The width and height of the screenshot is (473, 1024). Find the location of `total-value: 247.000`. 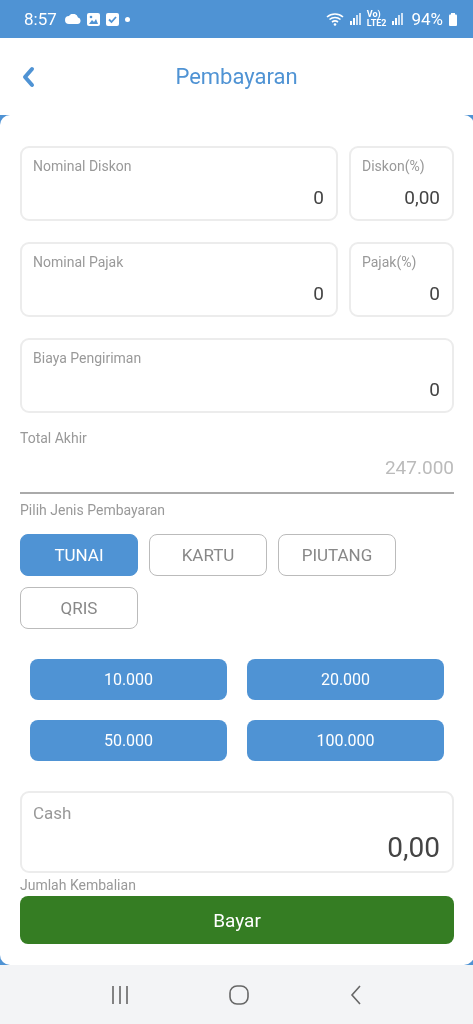

total-value: 247.000 is located at coordinates (419, 467).